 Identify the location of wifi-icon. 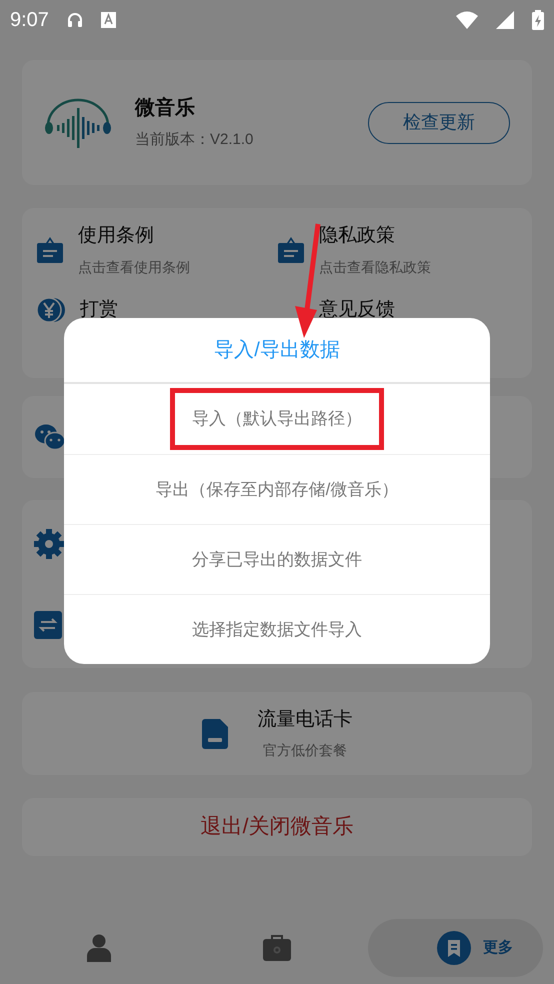
(467, 20).